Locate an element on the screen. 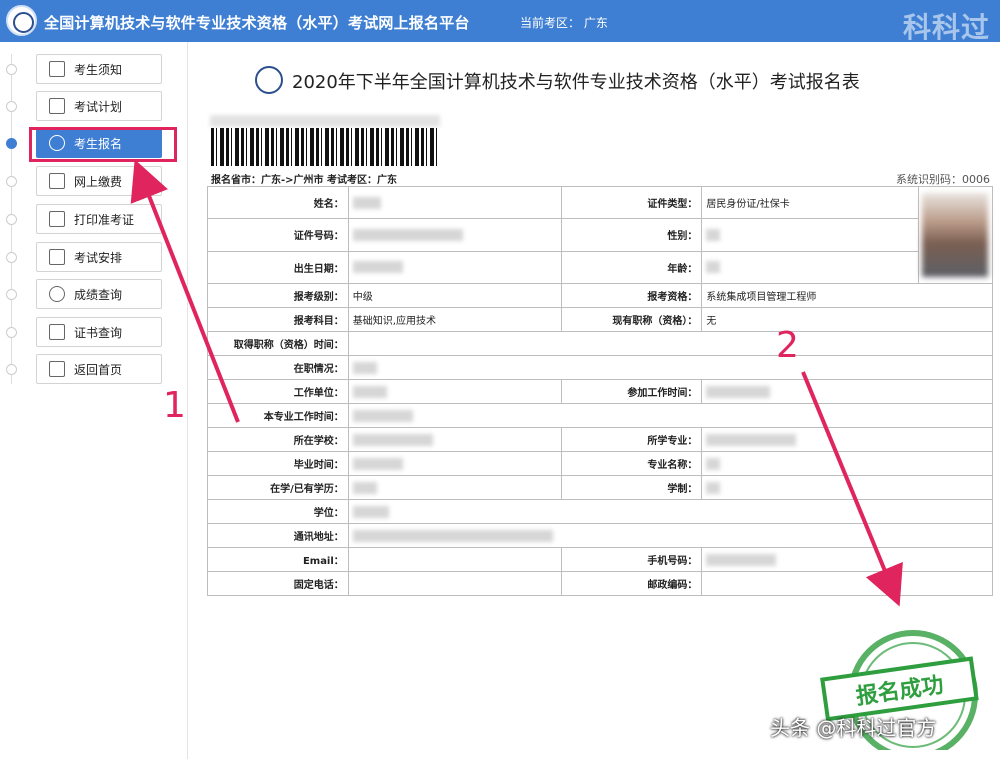 The height and width of the screenshot is (759, 1000). annotation-number-1: 1 is located at coordinates (174, 405).